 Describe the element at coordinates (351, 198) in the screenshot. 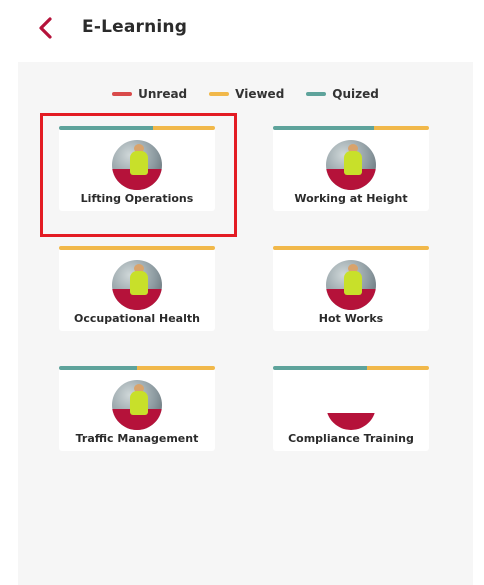

I see `module-title: Working at Height` at that location.